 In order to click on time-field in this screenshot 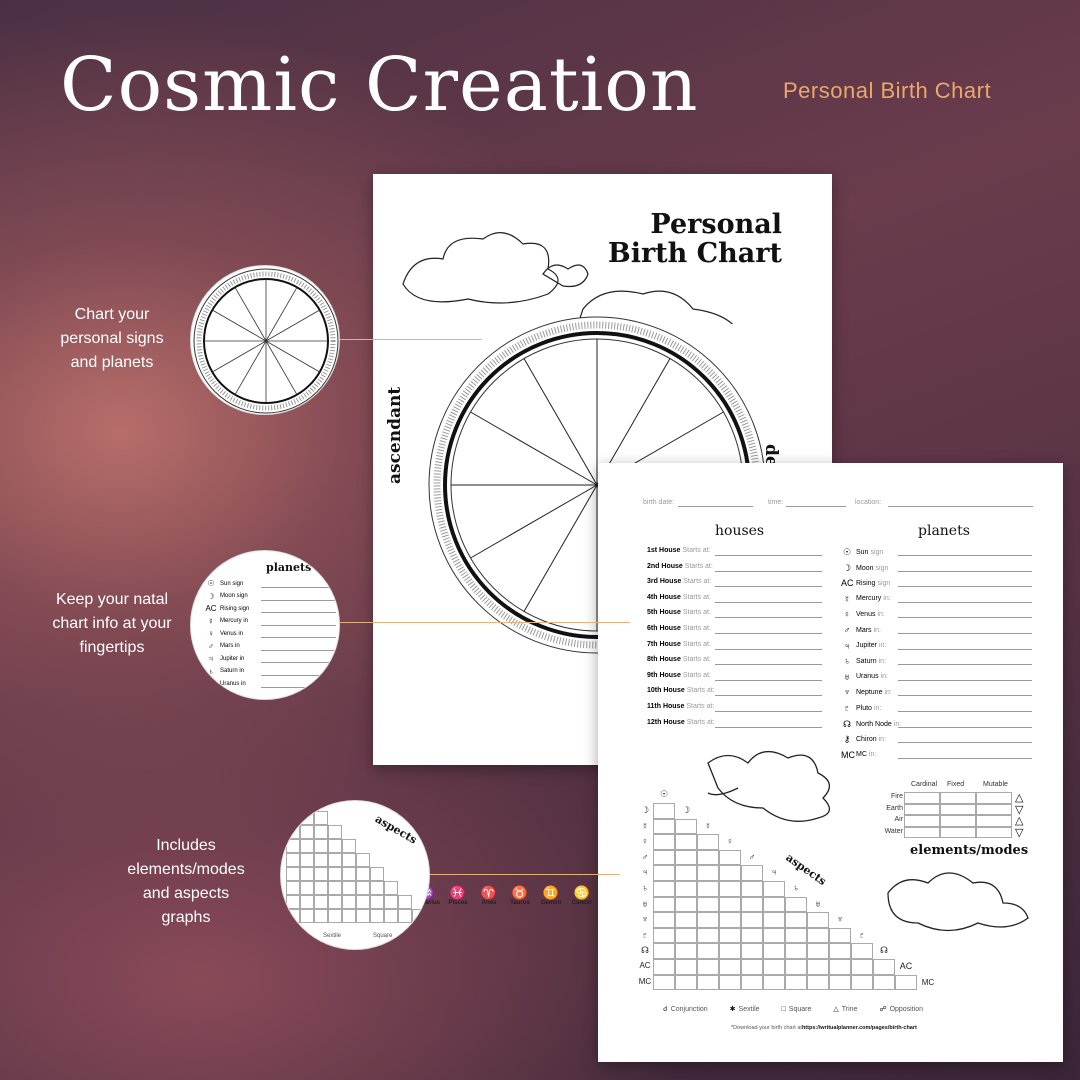, I will do `click(816, 506)`.